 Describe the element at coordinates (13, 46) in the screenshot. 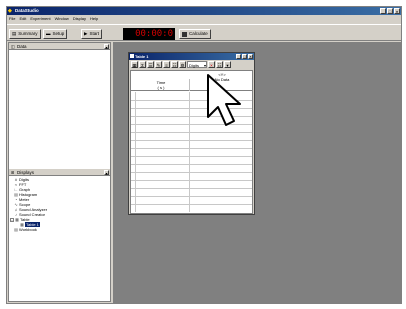

I see `data-icon: ◫` at that location.